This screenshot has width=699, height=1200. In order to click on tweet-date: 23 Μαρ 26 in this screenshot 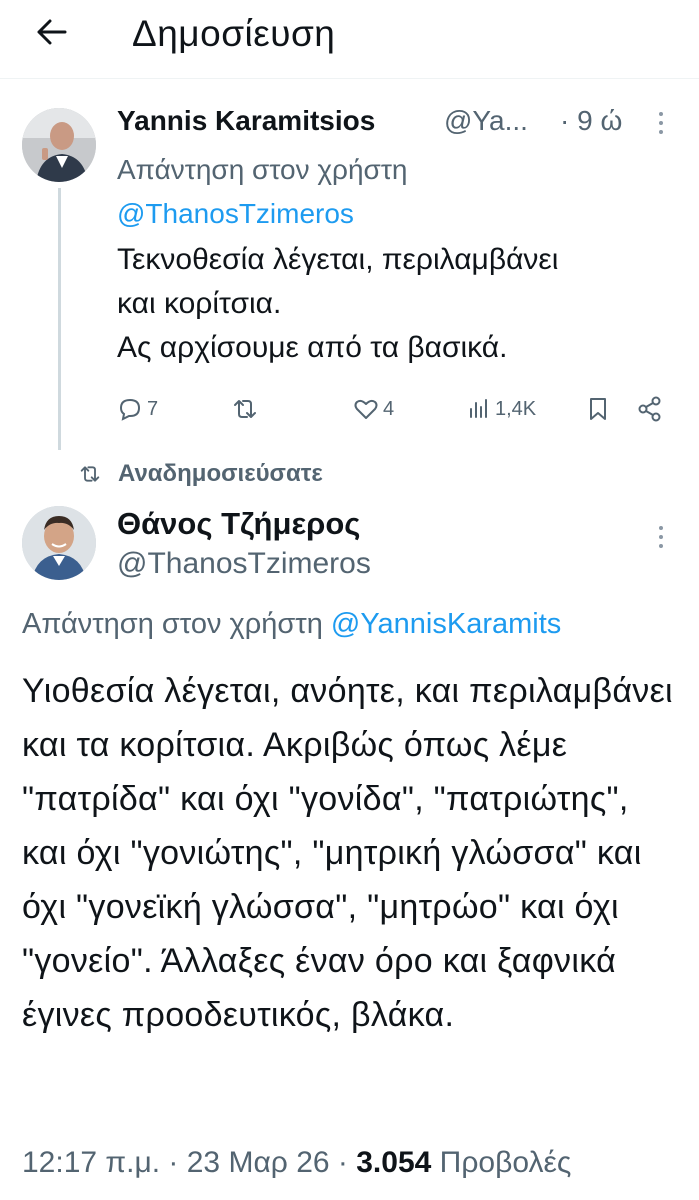, I will do `click(258, 1162)`.